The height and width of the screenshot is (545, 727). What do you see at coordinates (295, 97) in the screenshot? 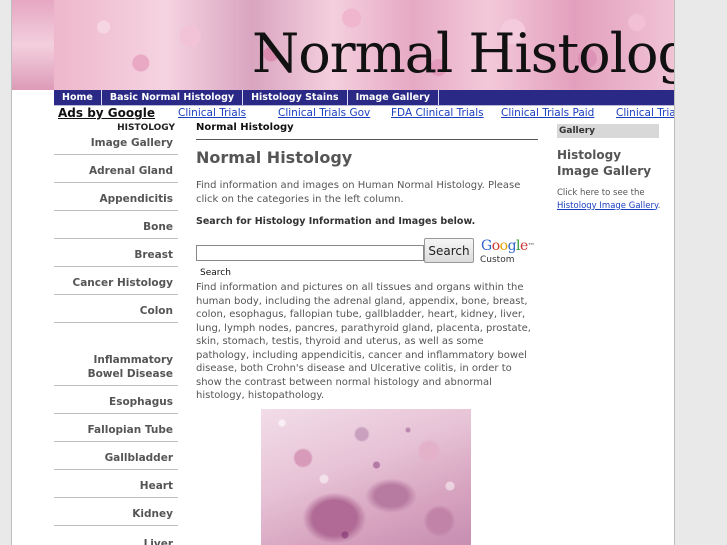
I see `nav-histology-stains: Histology Stains` at bounding box center [295, 97].